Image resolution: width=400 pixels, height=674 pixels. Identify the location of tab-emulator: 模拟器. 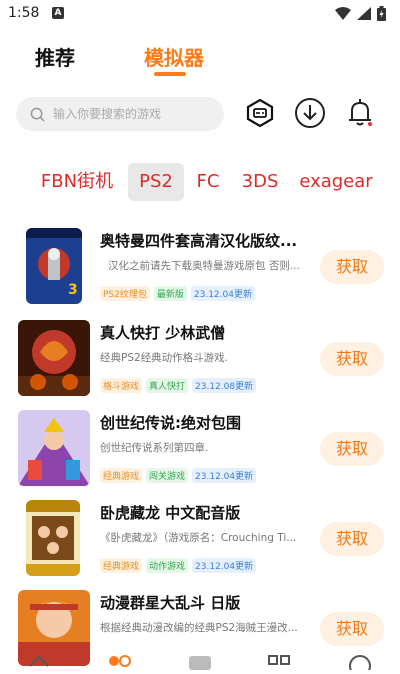
(174, 56).